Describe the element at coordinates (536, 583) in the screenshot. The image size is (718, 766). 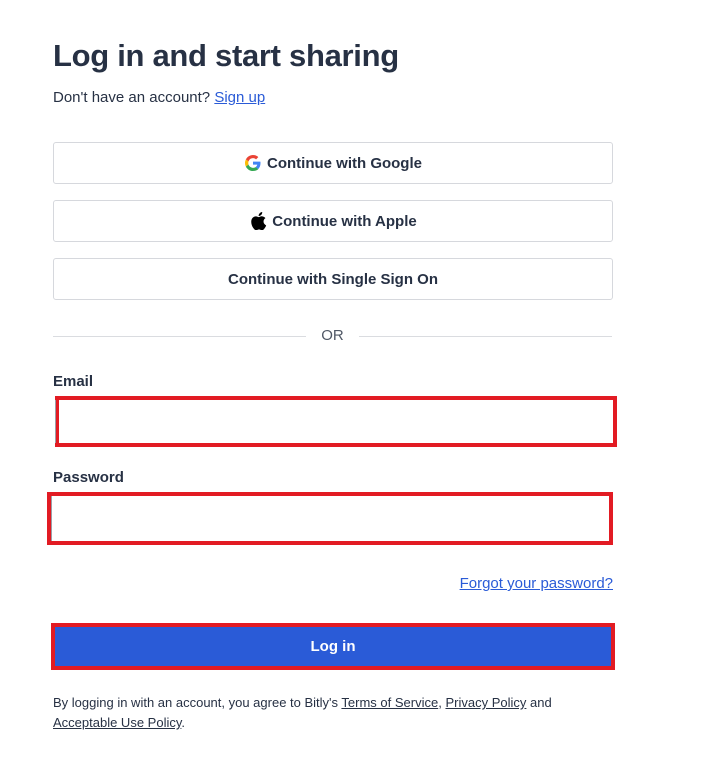
I see `forgot-password-link: Forgot your password?` at that location.